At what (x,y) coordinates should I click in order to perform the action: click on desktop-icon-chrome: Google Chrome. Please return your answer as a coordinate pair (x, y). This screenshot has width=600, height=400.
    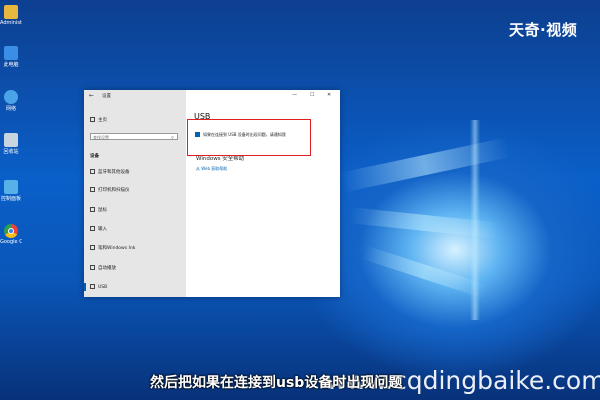
    Looking at the image, I should click on (11, 234).